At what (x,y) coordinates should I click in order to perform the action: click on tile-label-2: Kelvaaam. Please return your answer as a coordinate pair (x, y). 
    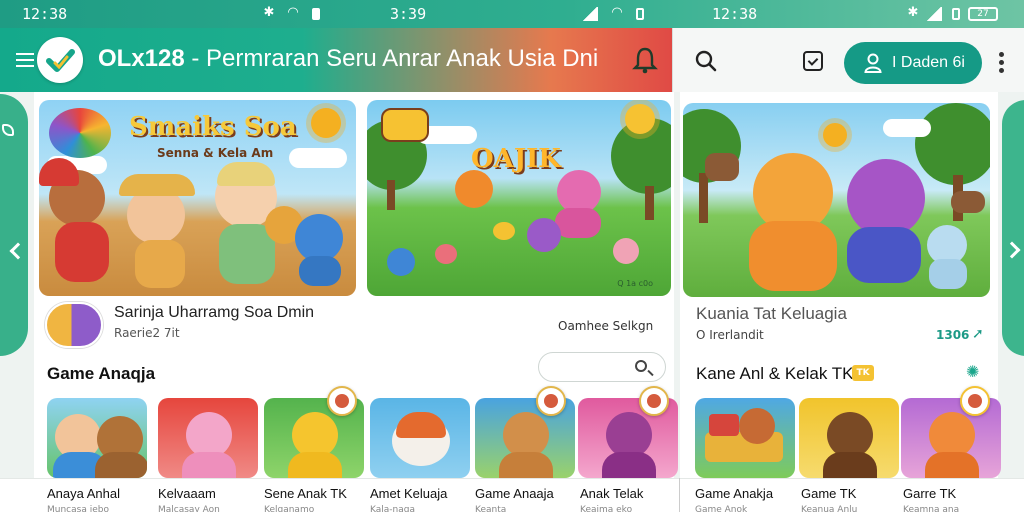
    Looking at the image, I should click on (187, 493).